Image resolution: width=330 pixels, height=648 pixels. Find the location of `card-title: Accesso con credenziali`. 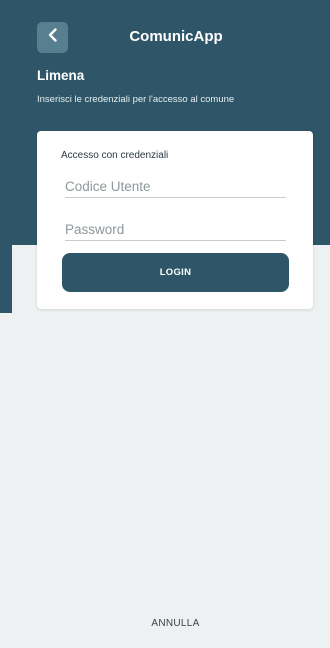

card-title: Accesso con credenziali is located at coordinates (115, 155).